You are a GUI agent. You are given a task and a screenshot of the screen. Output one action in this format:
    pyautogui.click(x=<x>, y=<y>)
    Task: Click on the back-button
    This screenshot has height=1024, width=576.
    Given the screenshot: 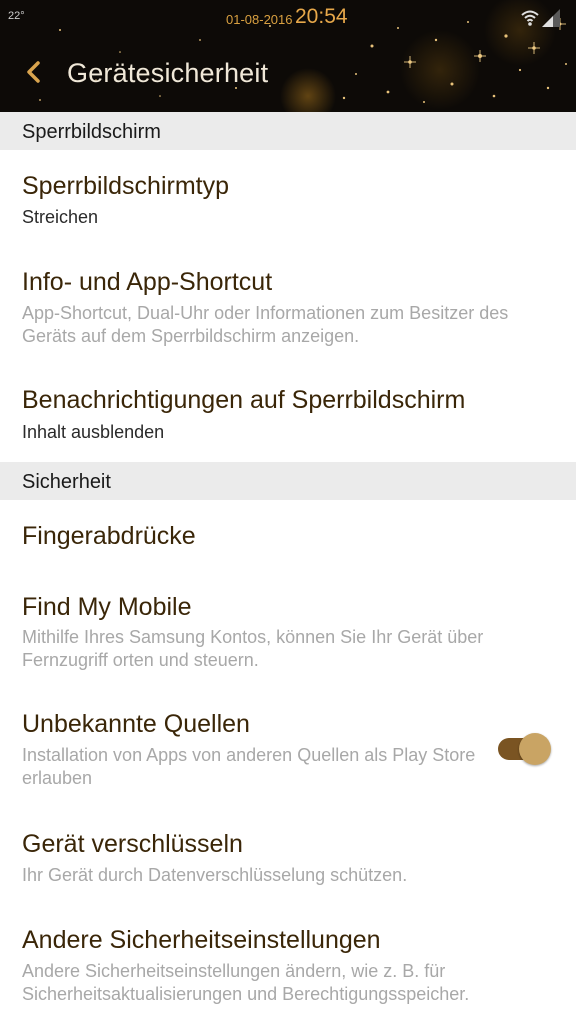 What is the action you would take?
    pyautogui.click(x=34, y=72)
    